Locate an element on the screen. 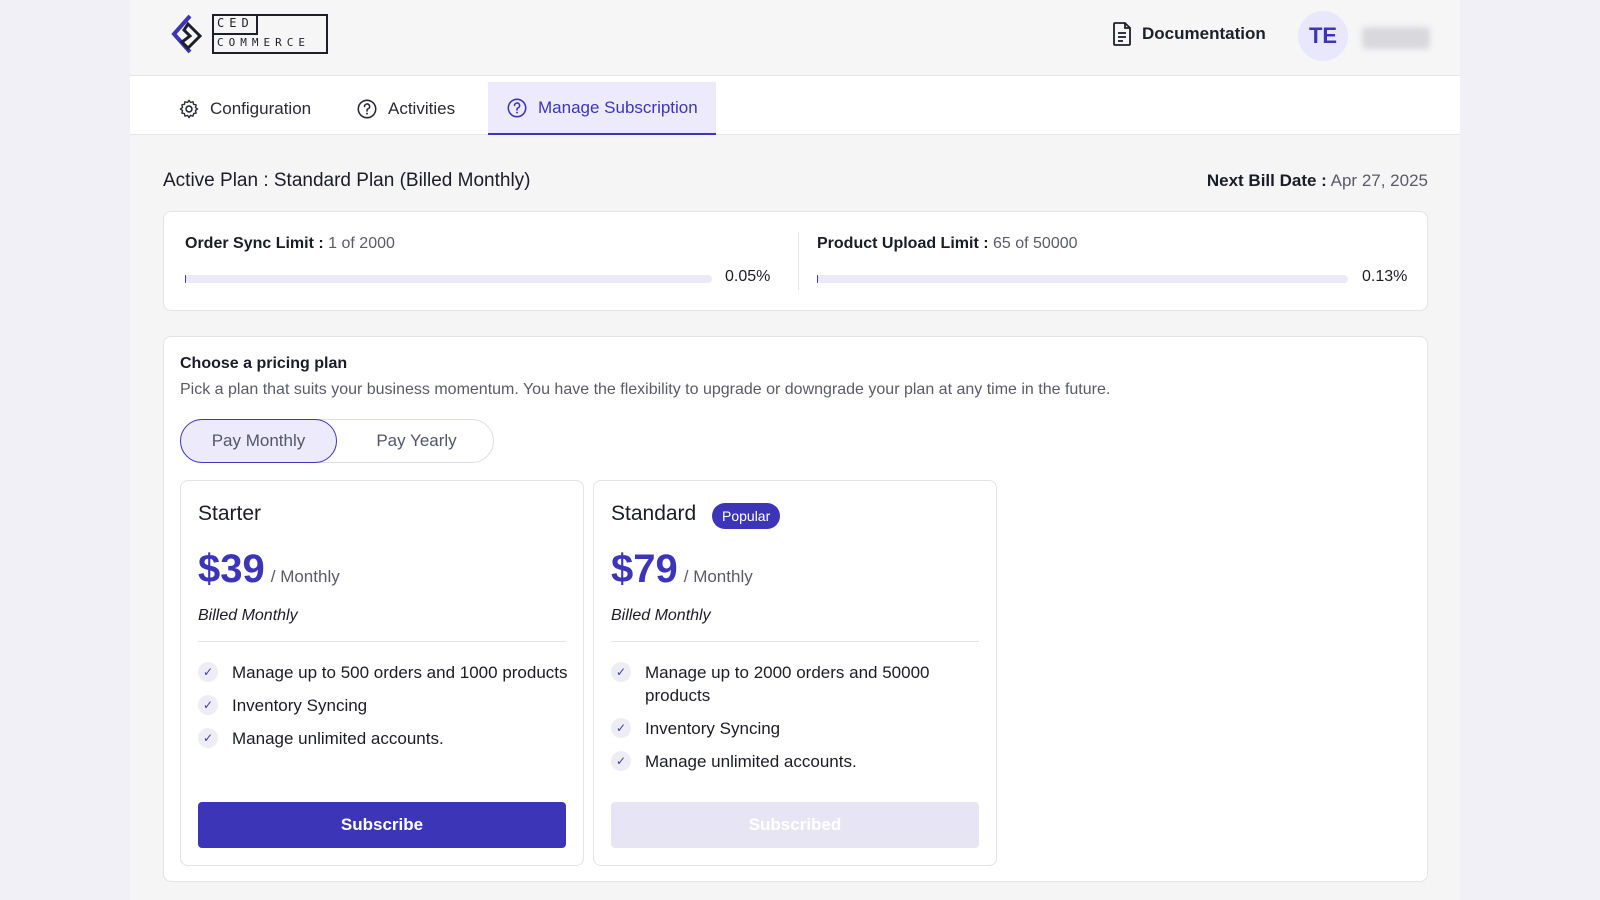  limits-divider is located at coordinates (798, 261).